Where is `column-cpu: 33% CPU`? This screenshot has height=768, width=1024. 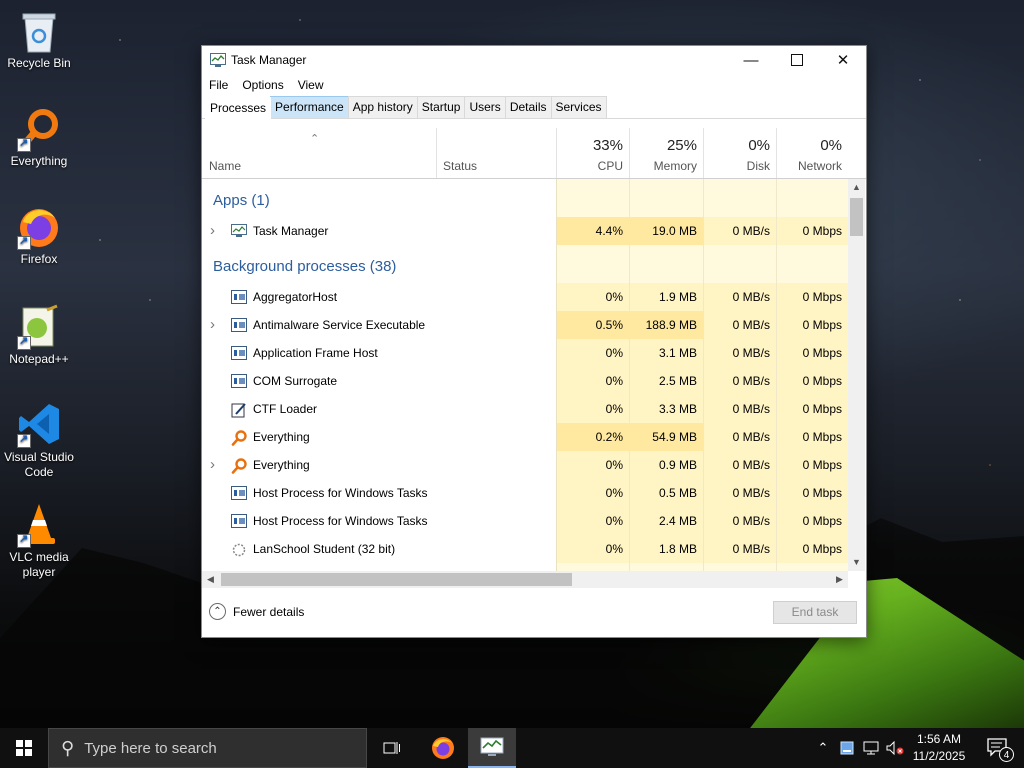 column-cpu: 33% CPU is located at coordinates (593, 153).